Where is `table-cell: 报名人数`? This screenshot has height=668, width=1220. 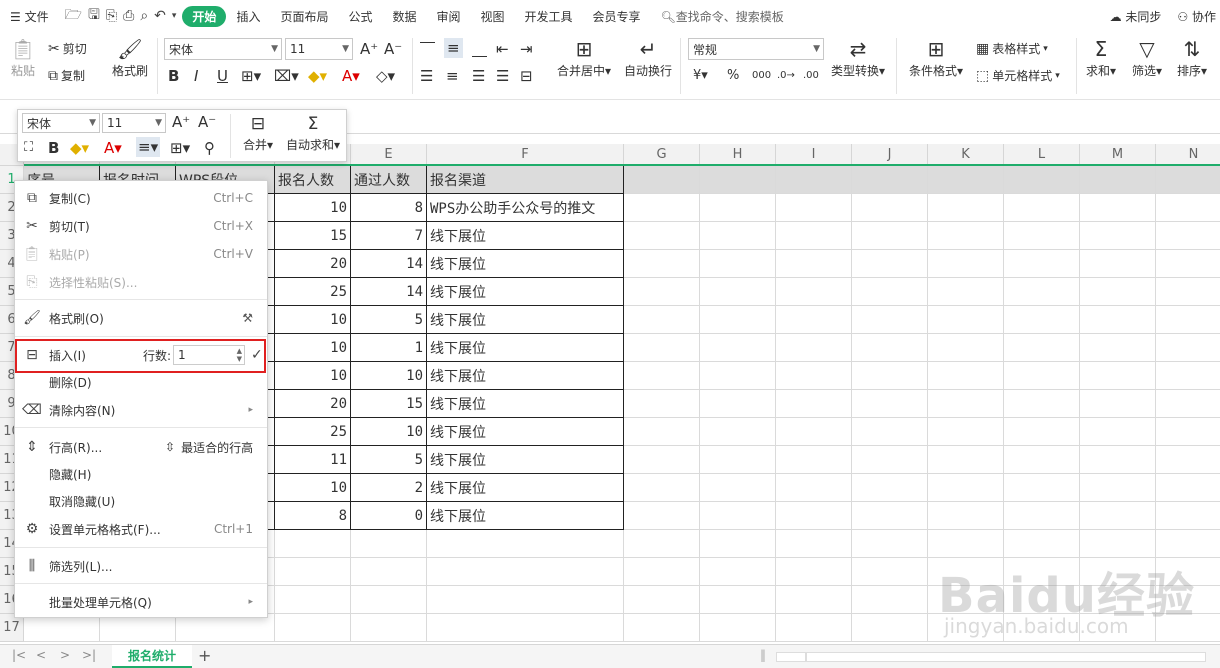
table-cell: 报名人数 is located at coordinates (313, 180).